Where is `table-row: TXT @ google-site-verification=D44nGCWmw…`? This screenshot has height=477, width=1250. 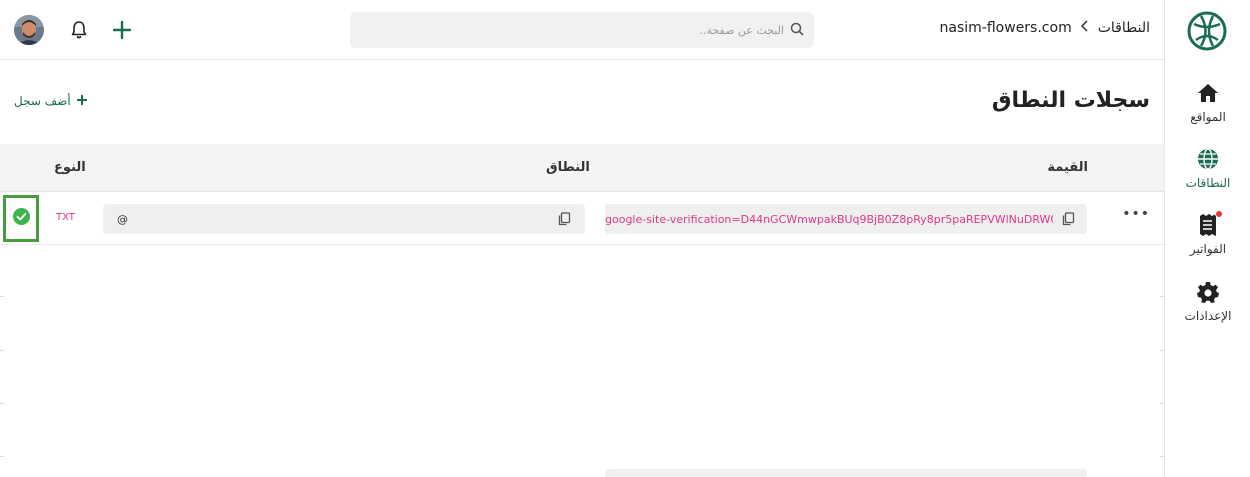
table-row: TXT @ google-site-verification=D44nGCWmw… is located at coordinates (582, 218).